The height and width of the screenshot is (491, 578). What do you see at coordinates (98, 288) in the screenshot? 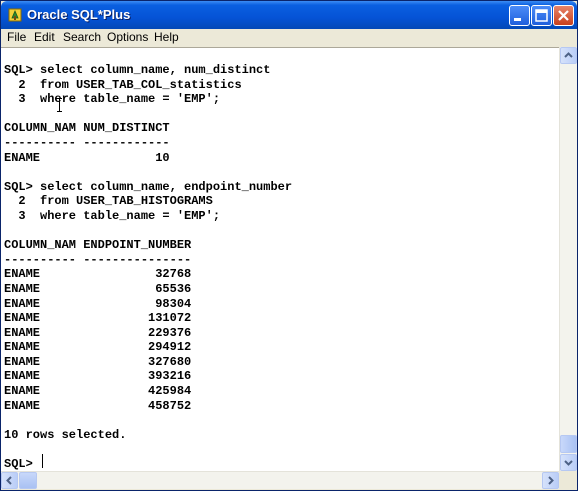
I see `console-line: ENAME 65536` at bounding box center [98, 288].